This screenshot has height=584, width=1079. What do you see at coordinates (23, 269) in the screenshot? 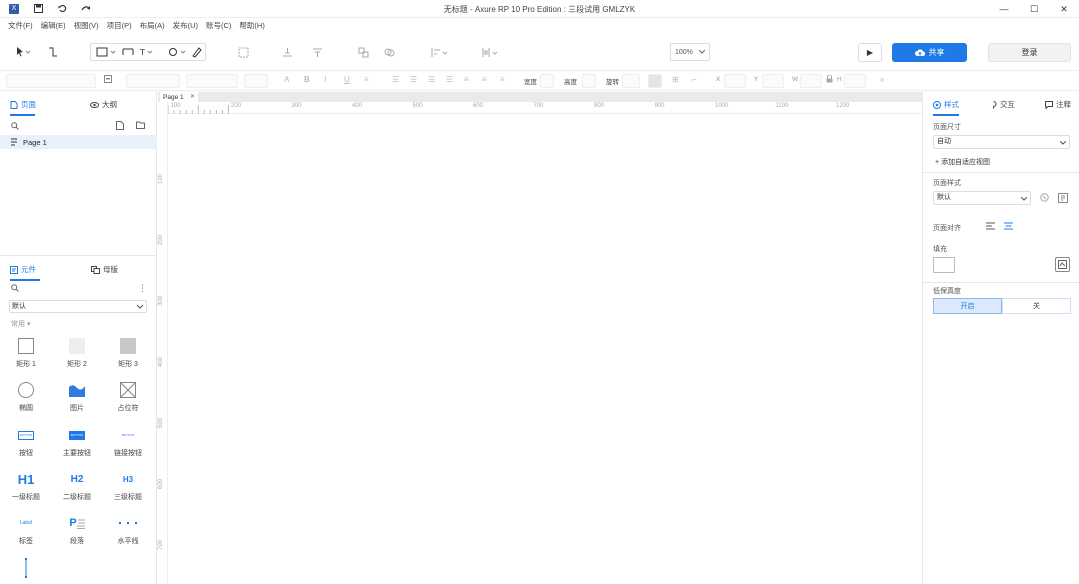
I see `tab-library: 元件` at bounding box center [23, 269].